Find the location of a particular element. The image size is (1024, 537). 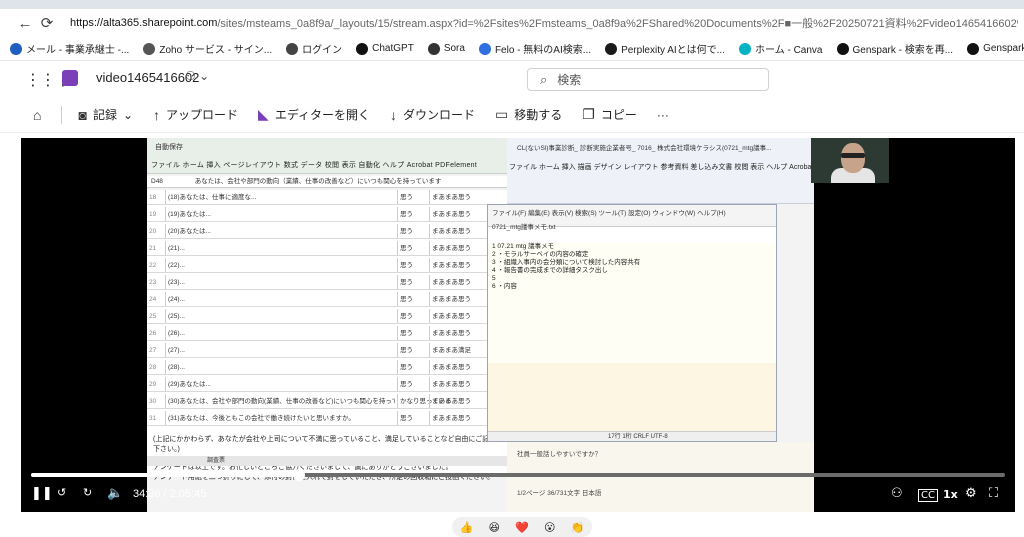

editor-line: 3 ・組織入事内の会分類について検討した内容共有 is located at coordinates (566, 262).